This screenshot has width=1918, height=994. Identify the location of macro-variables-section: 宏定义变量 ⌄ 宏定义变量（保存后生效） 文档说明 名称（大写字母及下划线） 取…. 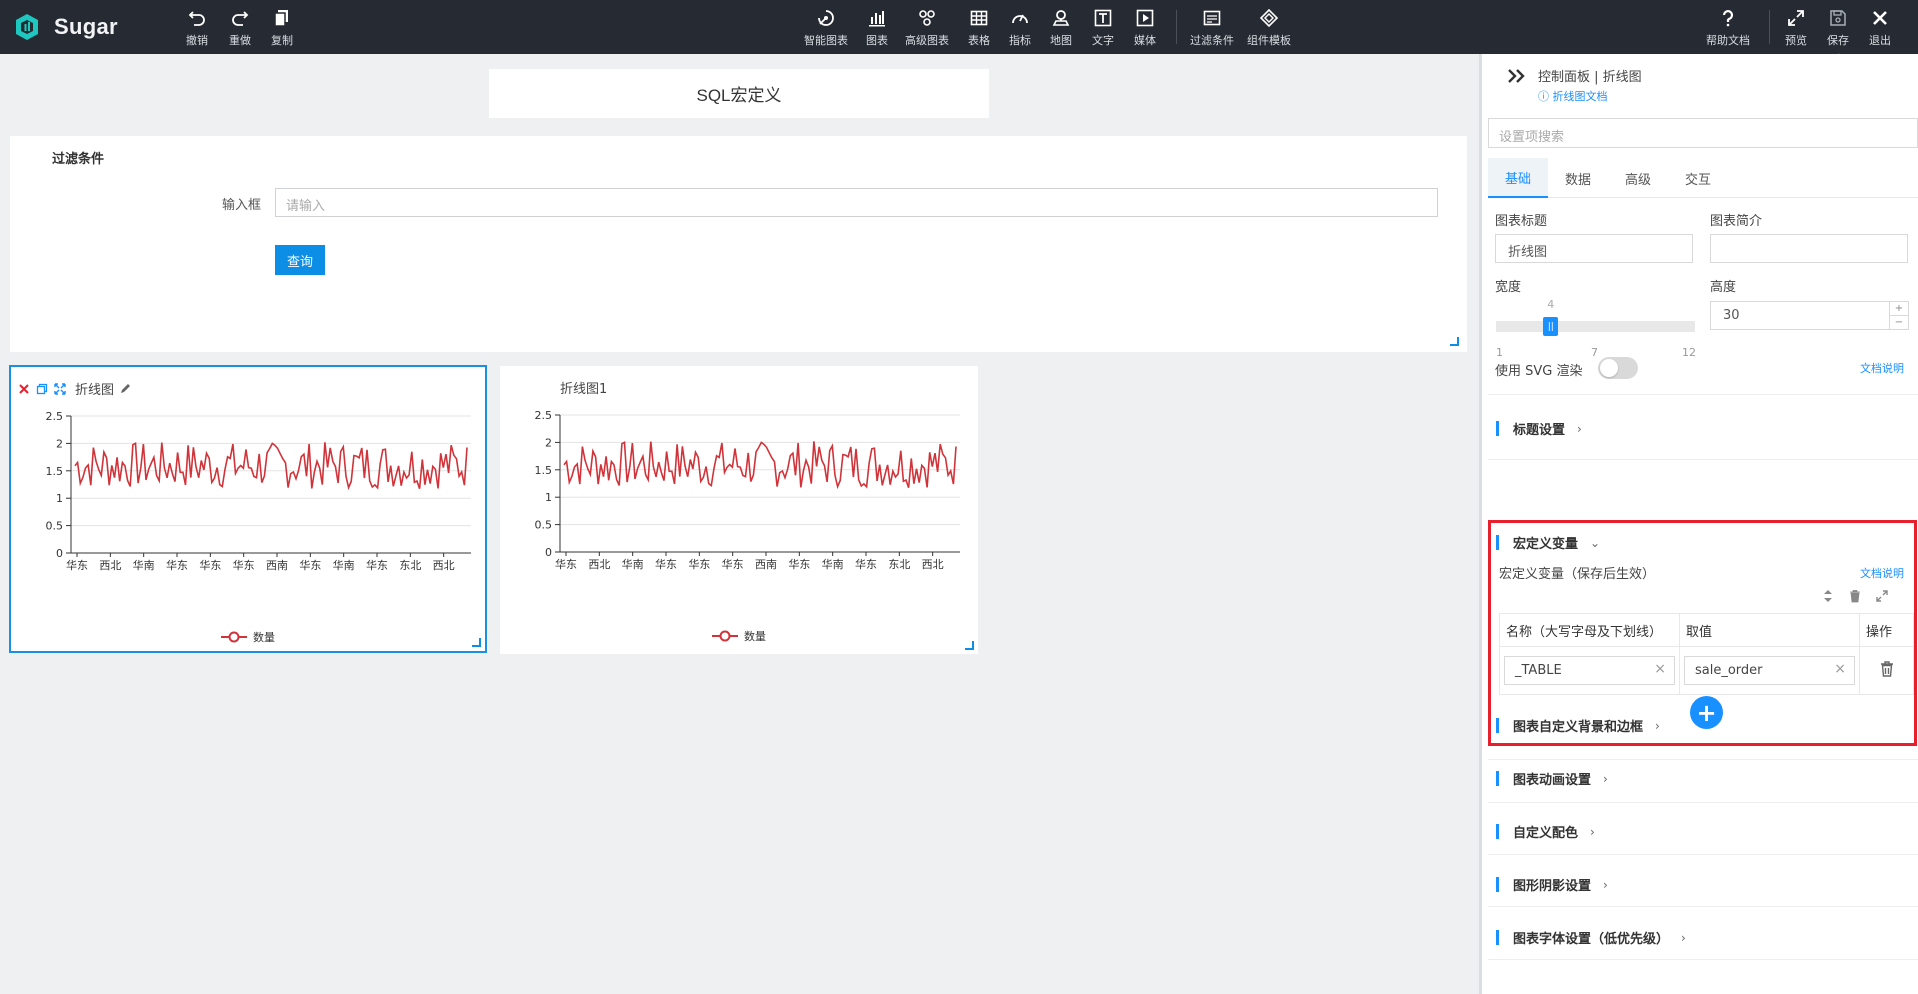
(1702, 633).